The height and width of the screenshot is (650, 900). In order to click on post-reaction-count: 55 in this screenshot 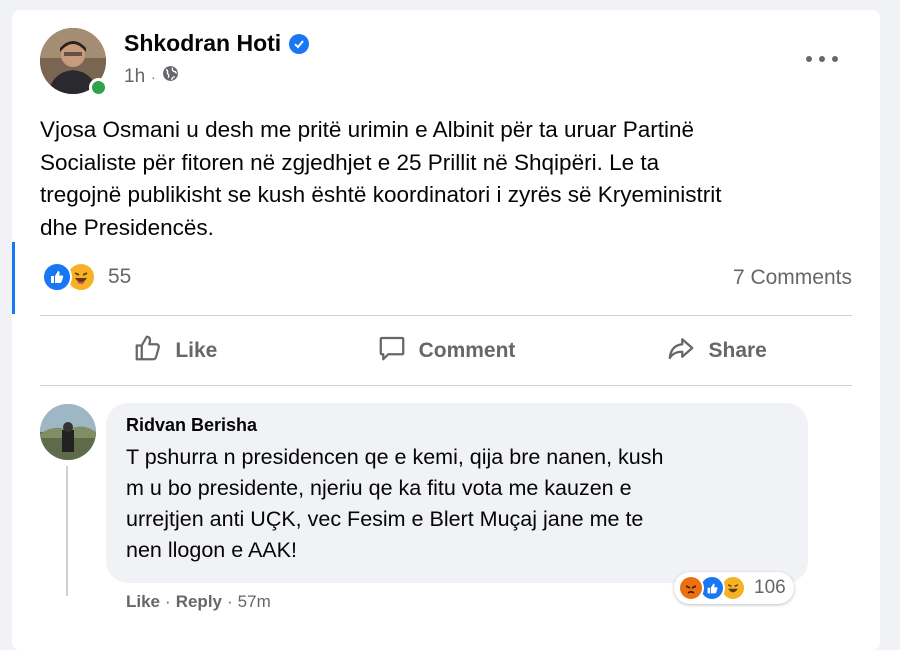, I will do `click(120, 276)`.